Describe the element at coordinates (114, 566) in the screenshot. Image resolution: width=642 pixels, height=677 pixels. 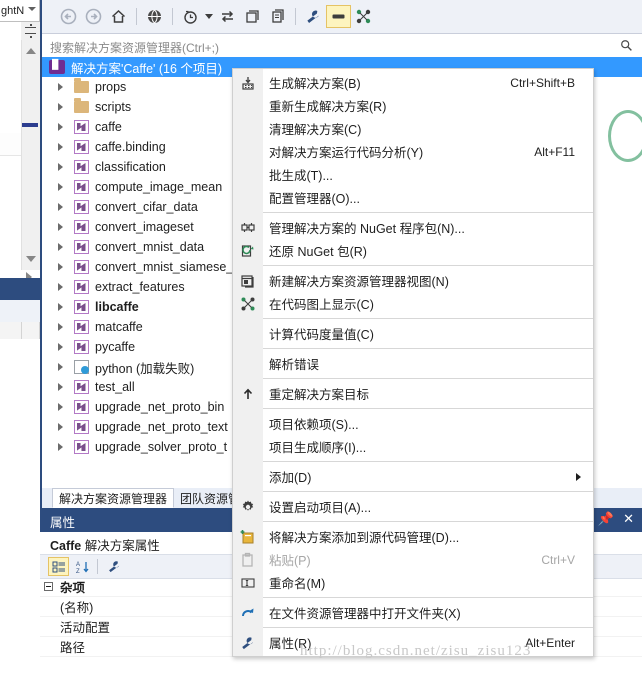
I see `property-pages-button` at that location.